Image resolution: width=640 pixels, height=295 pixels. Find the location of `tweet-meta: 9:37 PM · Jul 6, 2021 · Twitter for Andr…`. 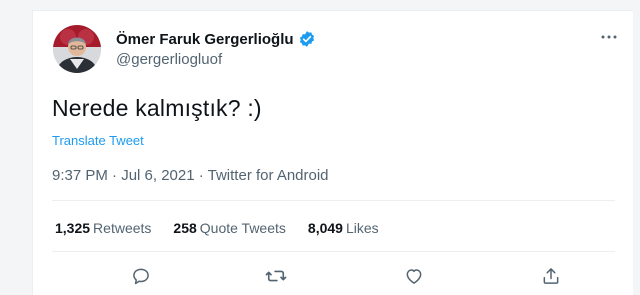

tweet-meta: 9:37 PM · Jul 6, 2021 · Twitter for Andr… is located at coordinates (190, 175).